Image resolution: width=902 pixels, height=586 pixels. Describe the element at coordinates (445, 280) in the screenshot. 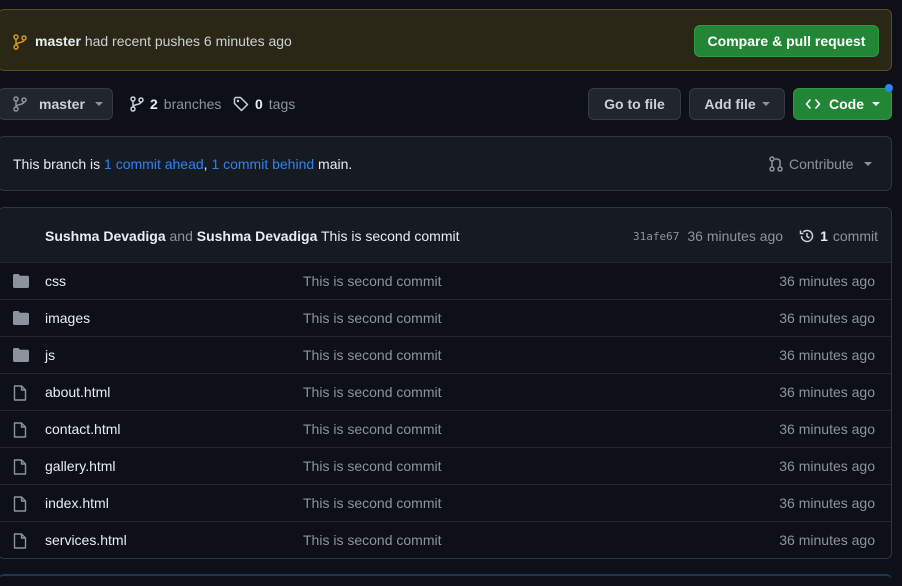

I see `file-row: css This is second commit 36 minutes ago` at that location.